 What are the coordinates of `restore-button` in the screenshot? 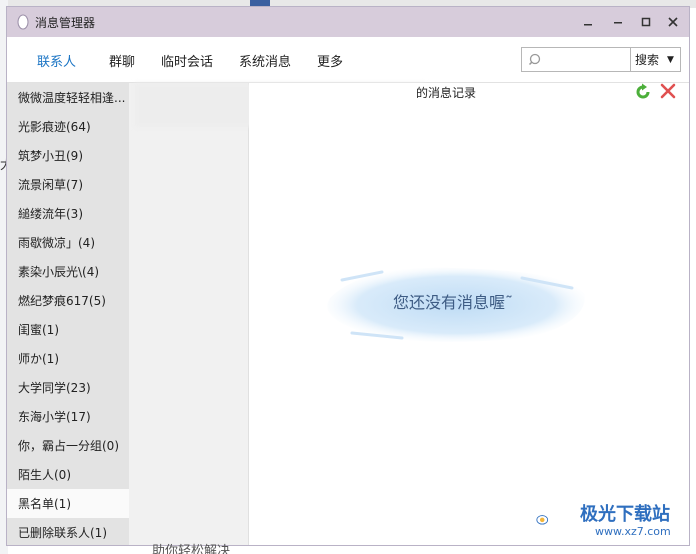 It's located at (618, 22).